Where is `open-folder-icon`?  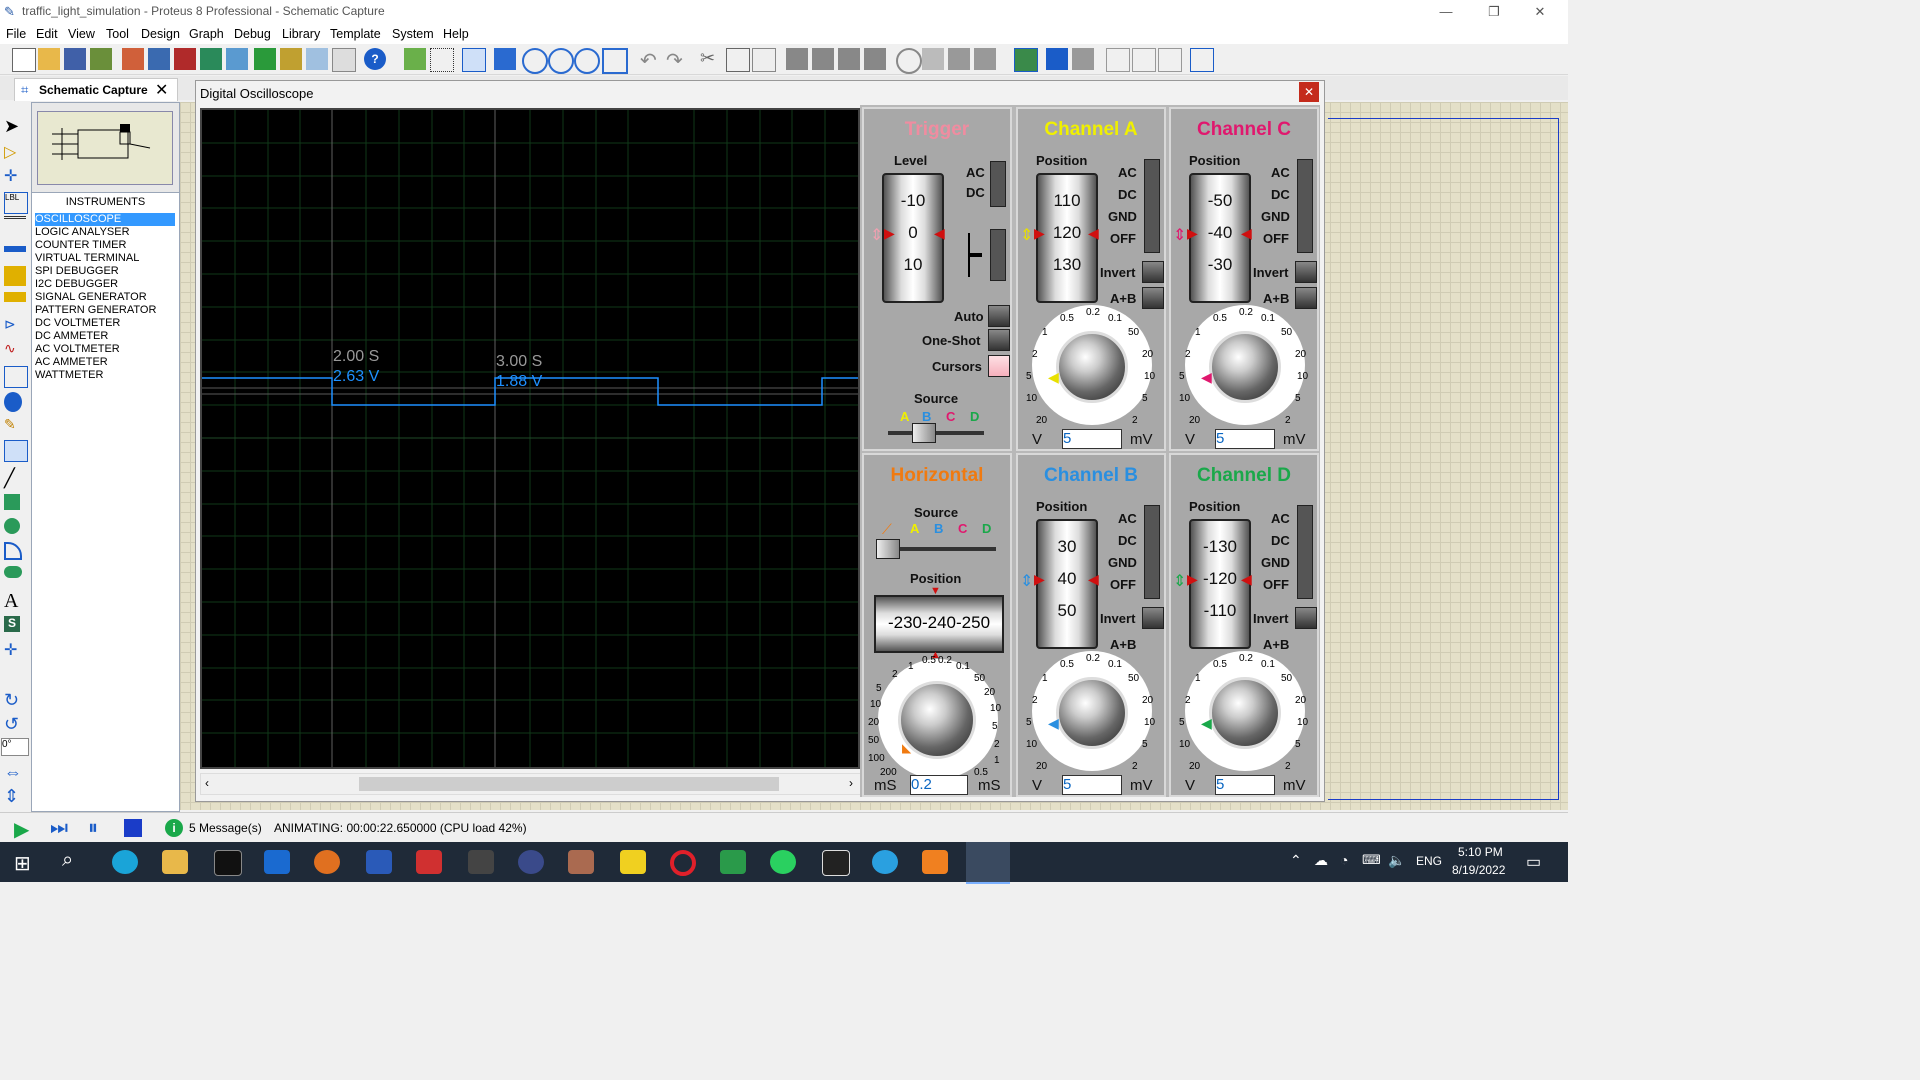
open-folder-icon is located at coordinates (49, 59).